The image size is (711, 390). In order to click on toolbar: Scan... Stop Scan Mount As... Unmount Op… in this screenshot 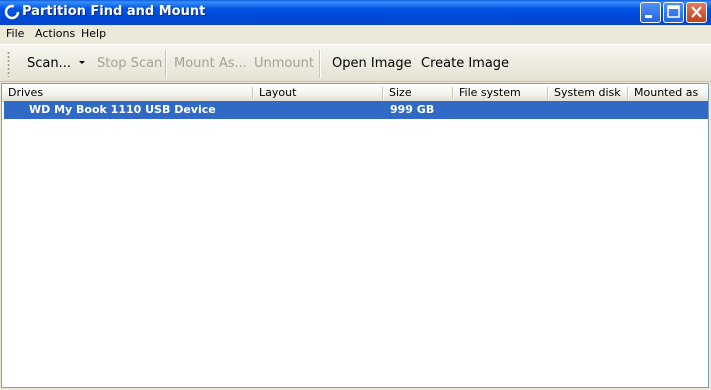, I will do `click(355, 63)`.